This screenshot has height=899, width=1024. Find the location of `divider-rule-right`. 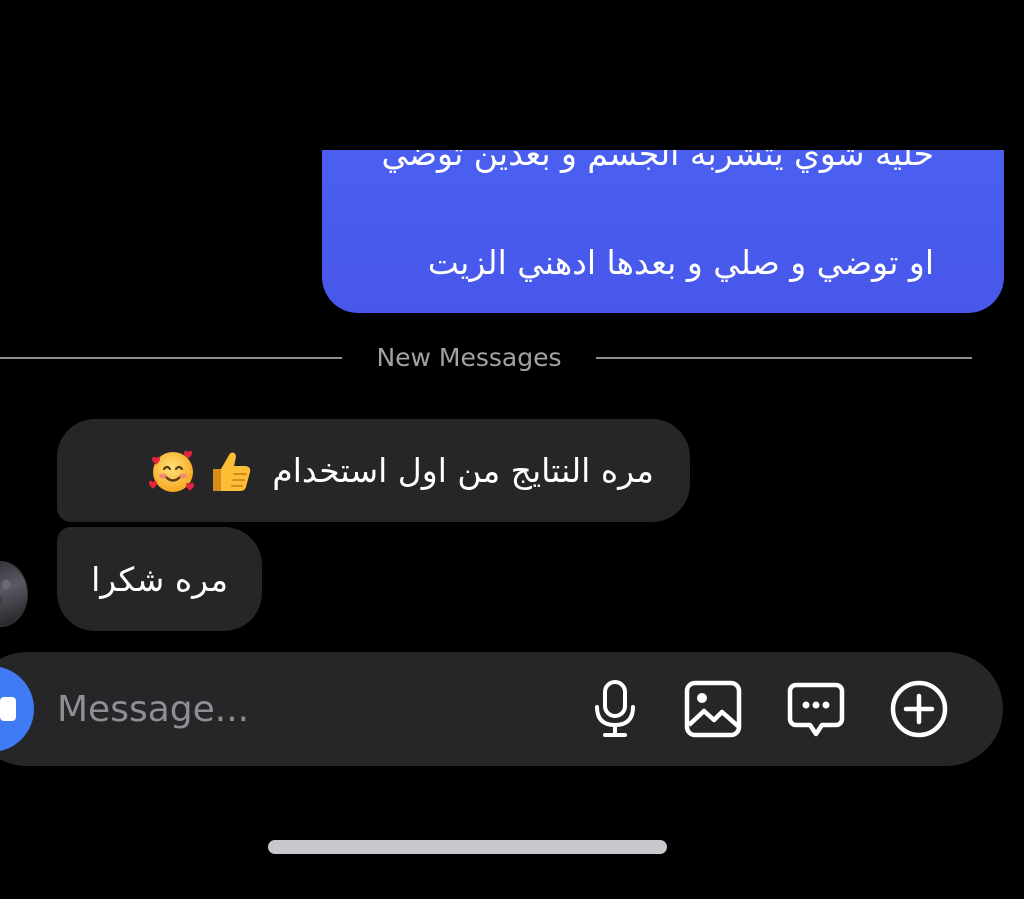

divider-rule-right is located at coordinates (784, 358).